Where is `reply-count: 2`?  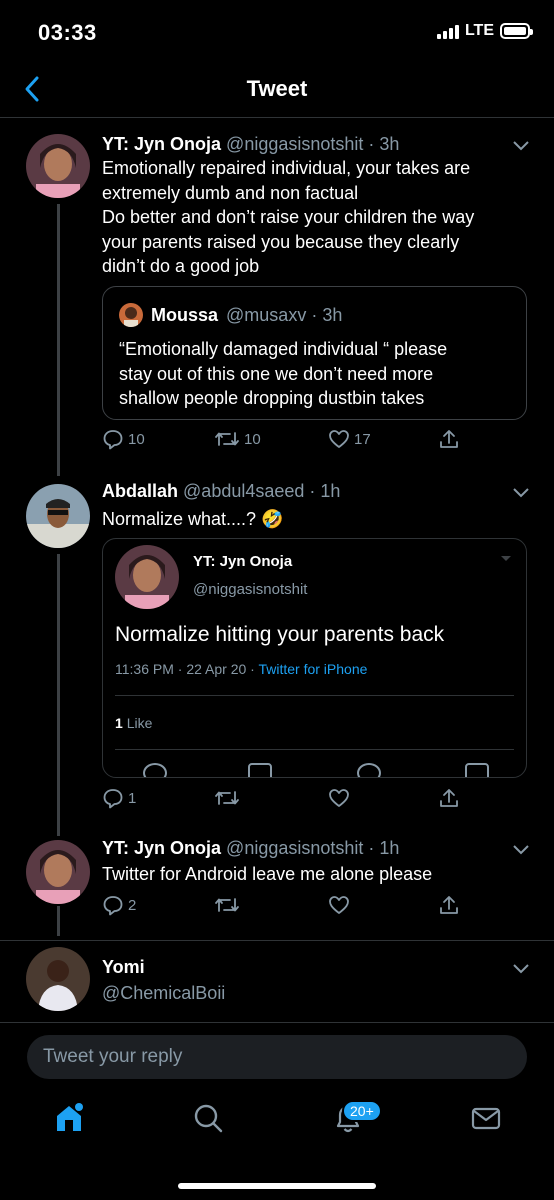
reply-count: 2 is located at coordinates (132, 905).